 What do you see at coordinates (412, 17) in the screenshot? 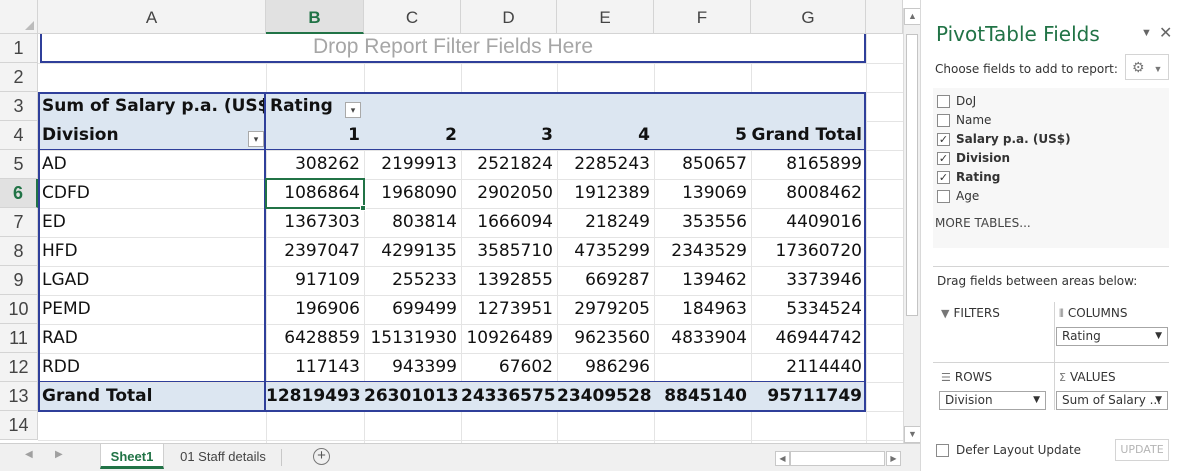
I see `column-header-c: C` at bounding box center [412, 17].